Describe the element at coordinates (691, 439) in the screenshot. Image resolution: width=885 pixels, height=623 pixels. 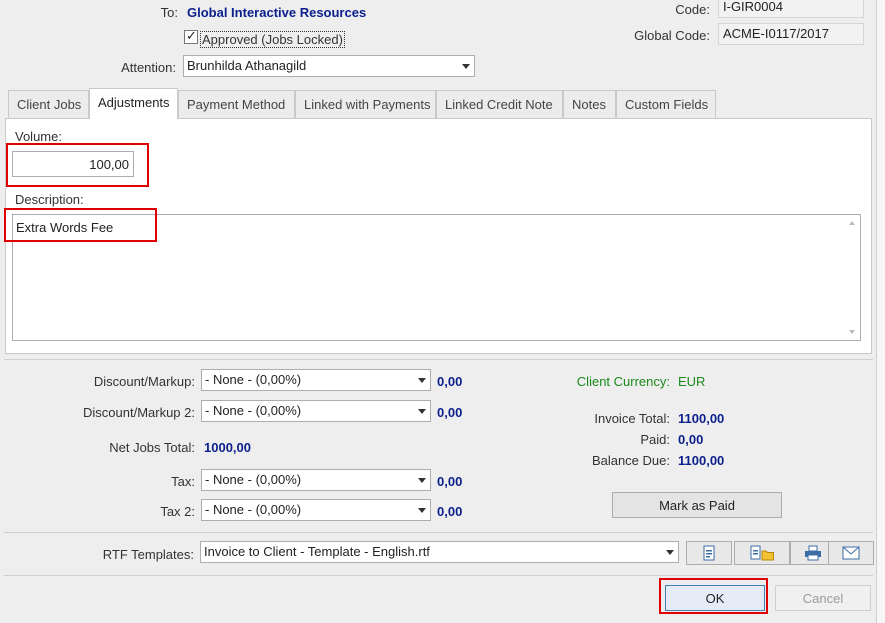
I see `paid-value: 0,00` at that location.